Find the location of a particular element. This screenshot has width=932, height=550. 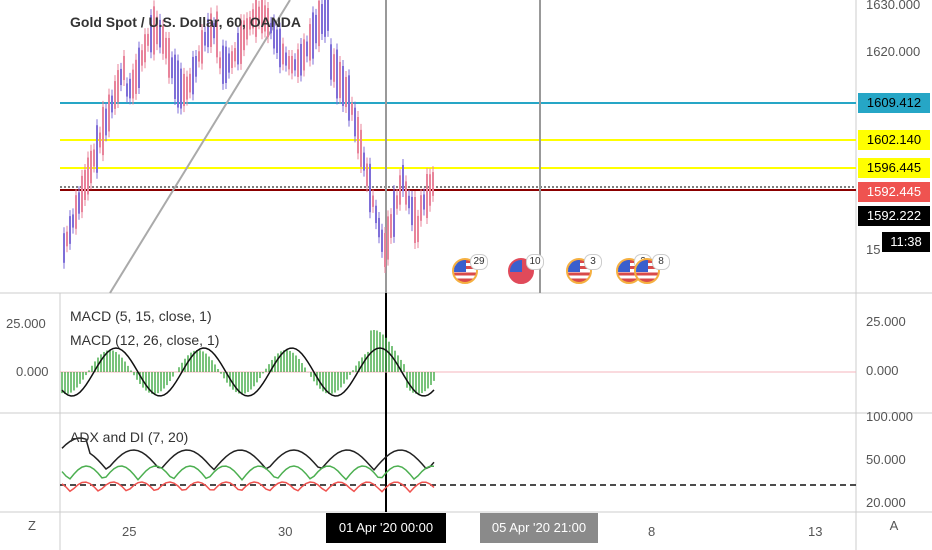

zoom-button: Z is located at coordinates (32, 525).